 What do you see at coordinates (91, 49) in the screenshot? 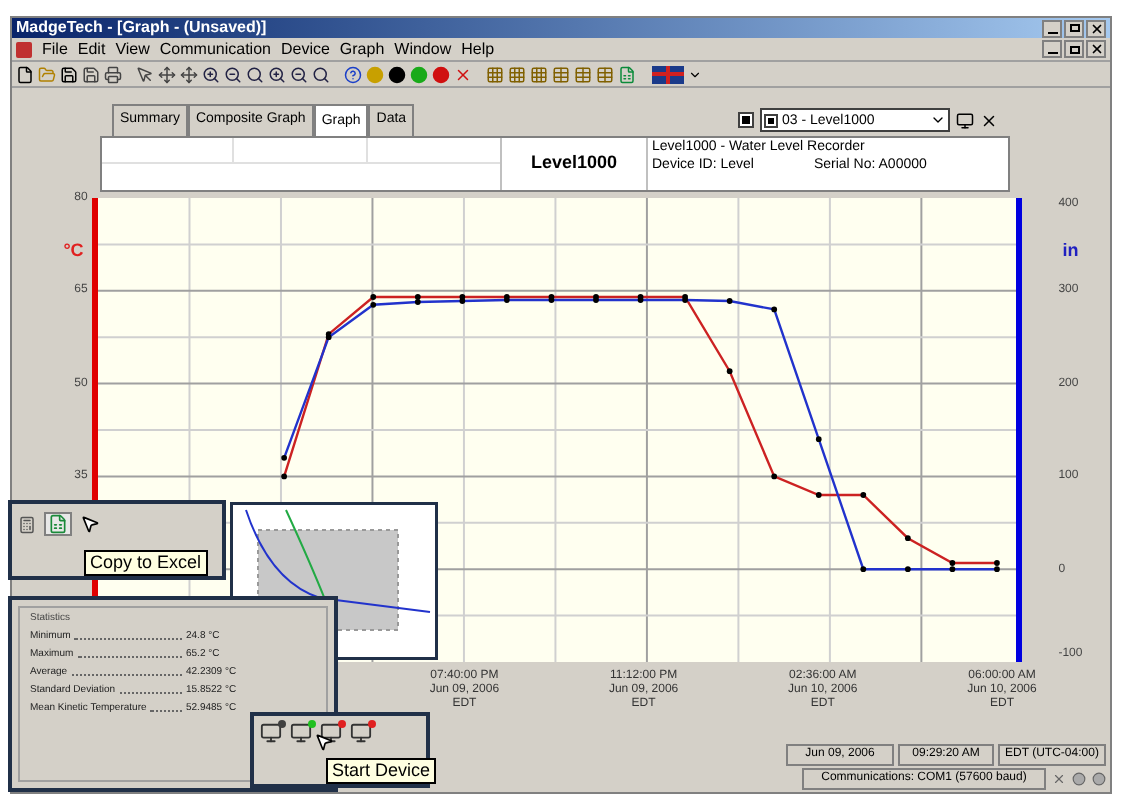
I see `menu-item: Edit` at bounding box center [91, 49].